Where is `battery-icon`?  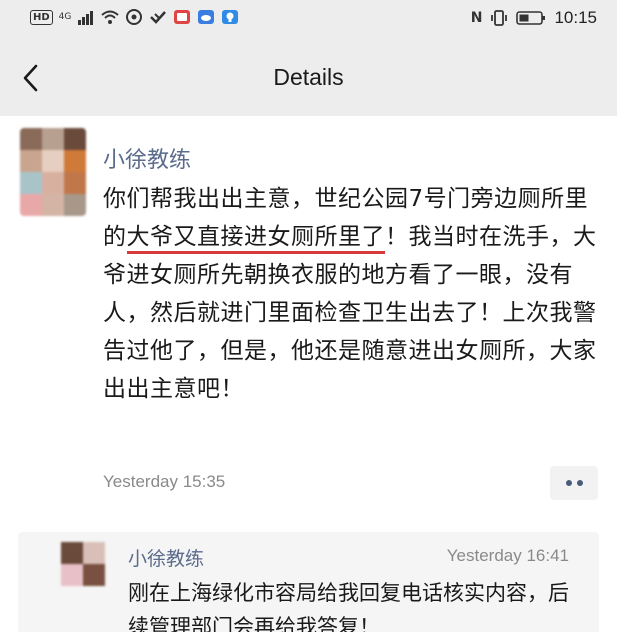 battery-icon is located at coordinates (531, 18).